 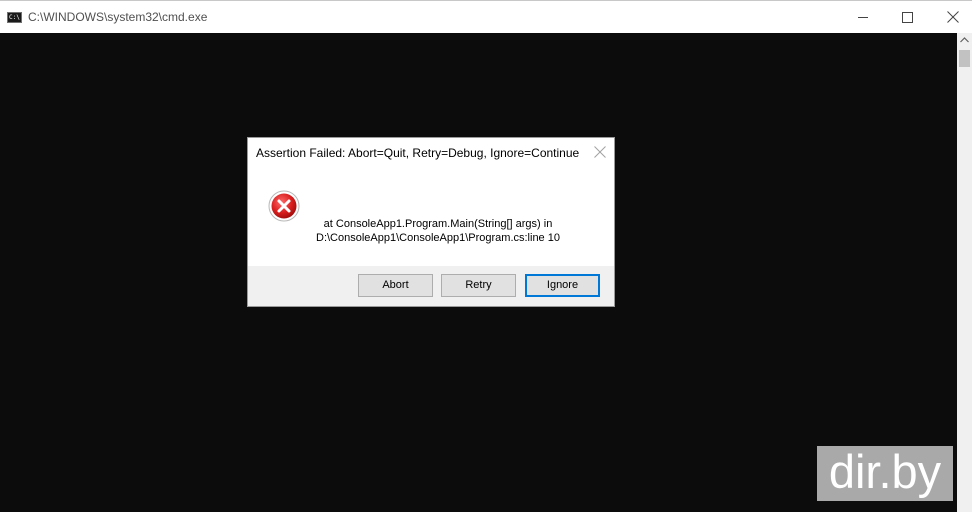 I want to click on minimize-button, so click(x=863, y=17).